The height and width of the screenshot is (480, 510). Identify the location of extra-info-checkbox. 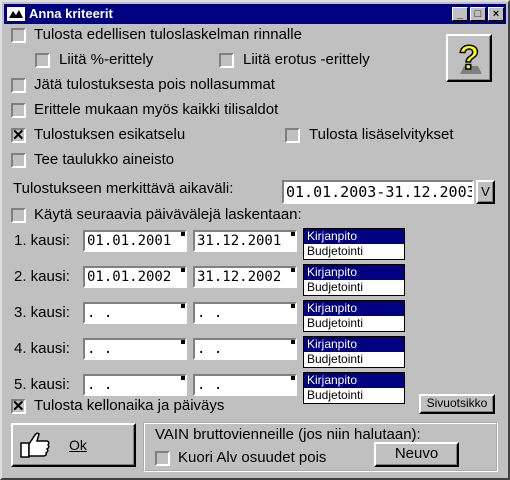
(292, 135).